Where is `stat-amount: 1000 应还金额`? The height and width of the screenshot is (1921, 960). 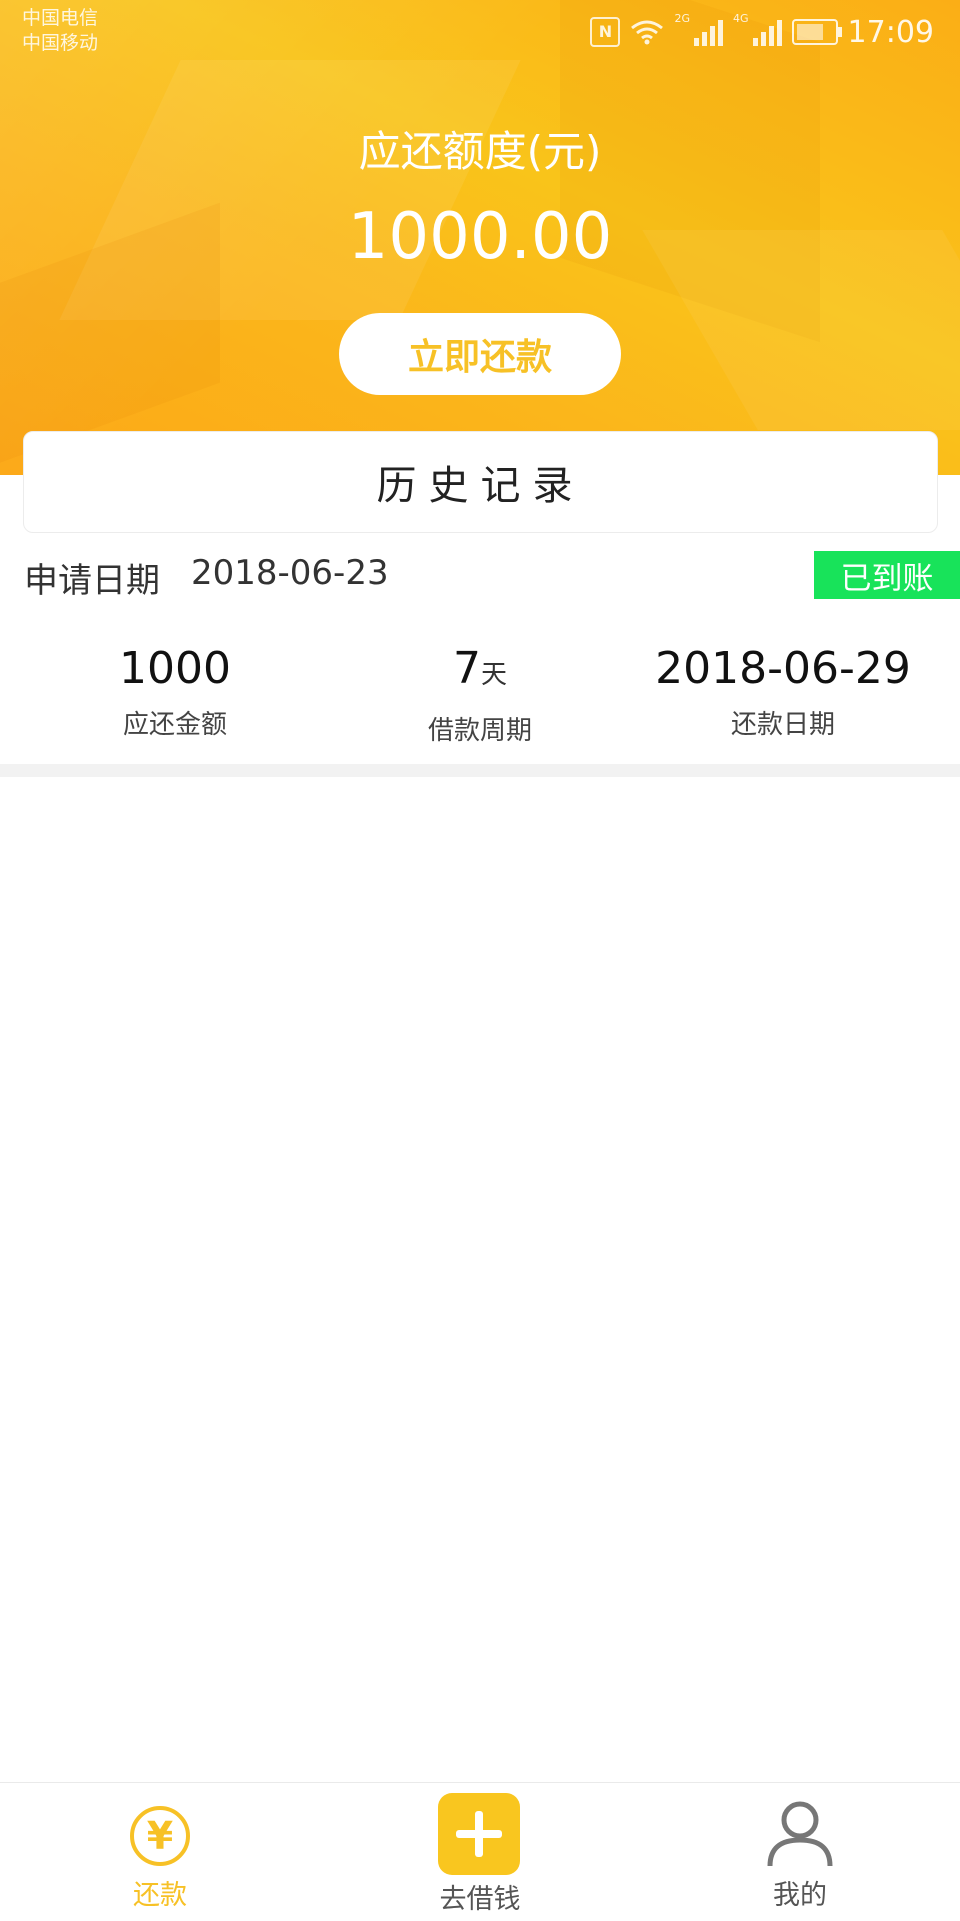
stat-amount: 1000 应还金额 is located at coordinates (175, 690).